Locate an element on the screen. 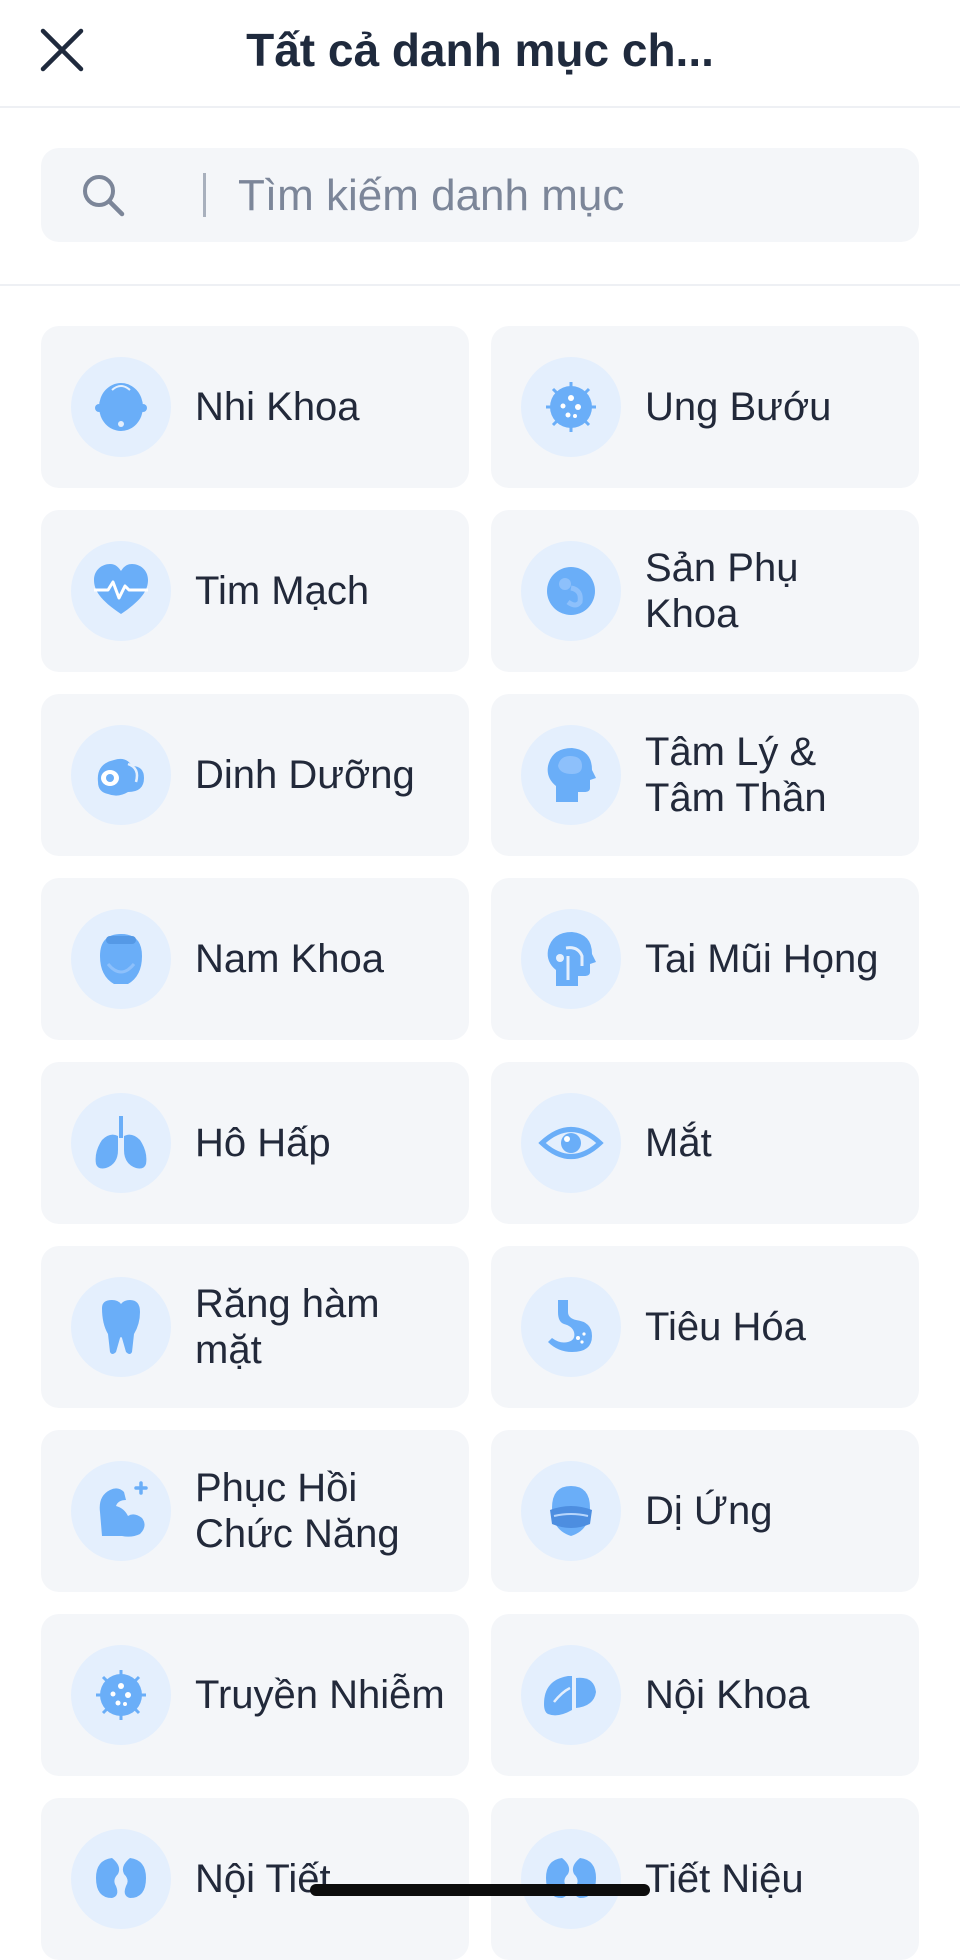 The height and width of the screenshot is (1960, 960). category-label: Tiết Niệu is located at coordinates (724, 1879).